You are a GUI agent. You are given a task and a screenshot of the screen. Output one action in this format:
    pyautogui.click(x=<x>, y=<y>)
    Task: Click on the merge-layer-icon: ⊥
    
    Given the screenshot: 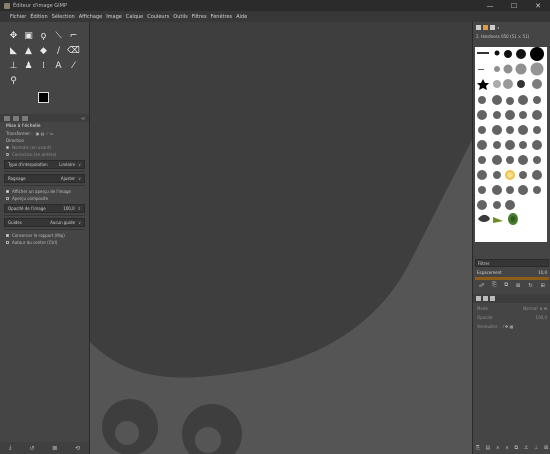 What is the action you would take?
    pyautogui.click(x=536, y=448)
    